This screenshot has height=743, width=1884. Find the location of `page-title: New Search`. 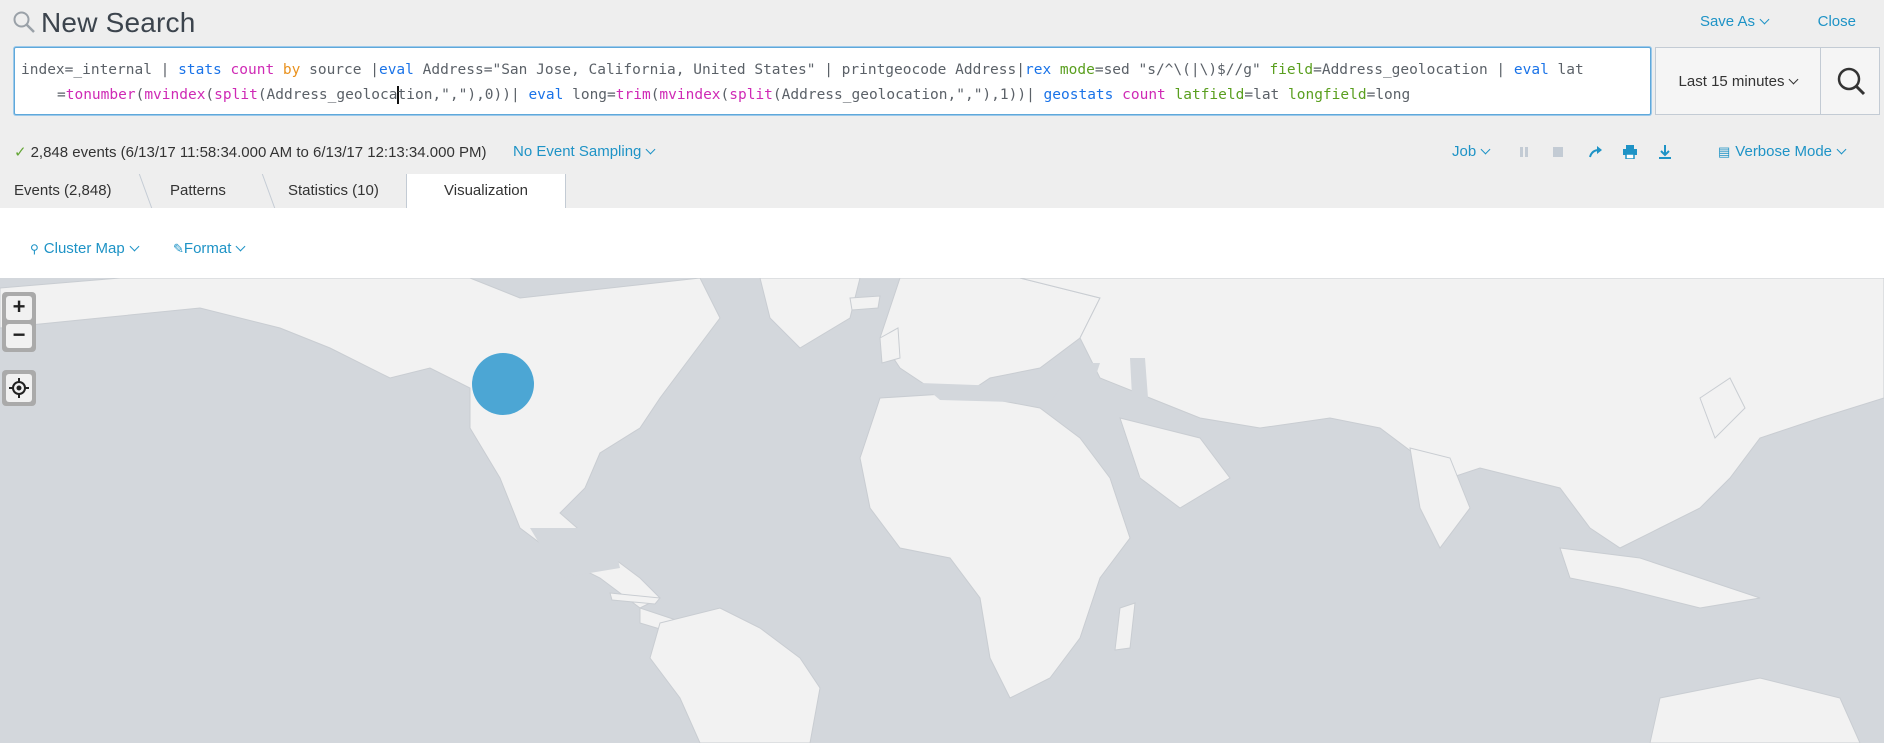

page-title: New Search is located at coordinates (118, 22).